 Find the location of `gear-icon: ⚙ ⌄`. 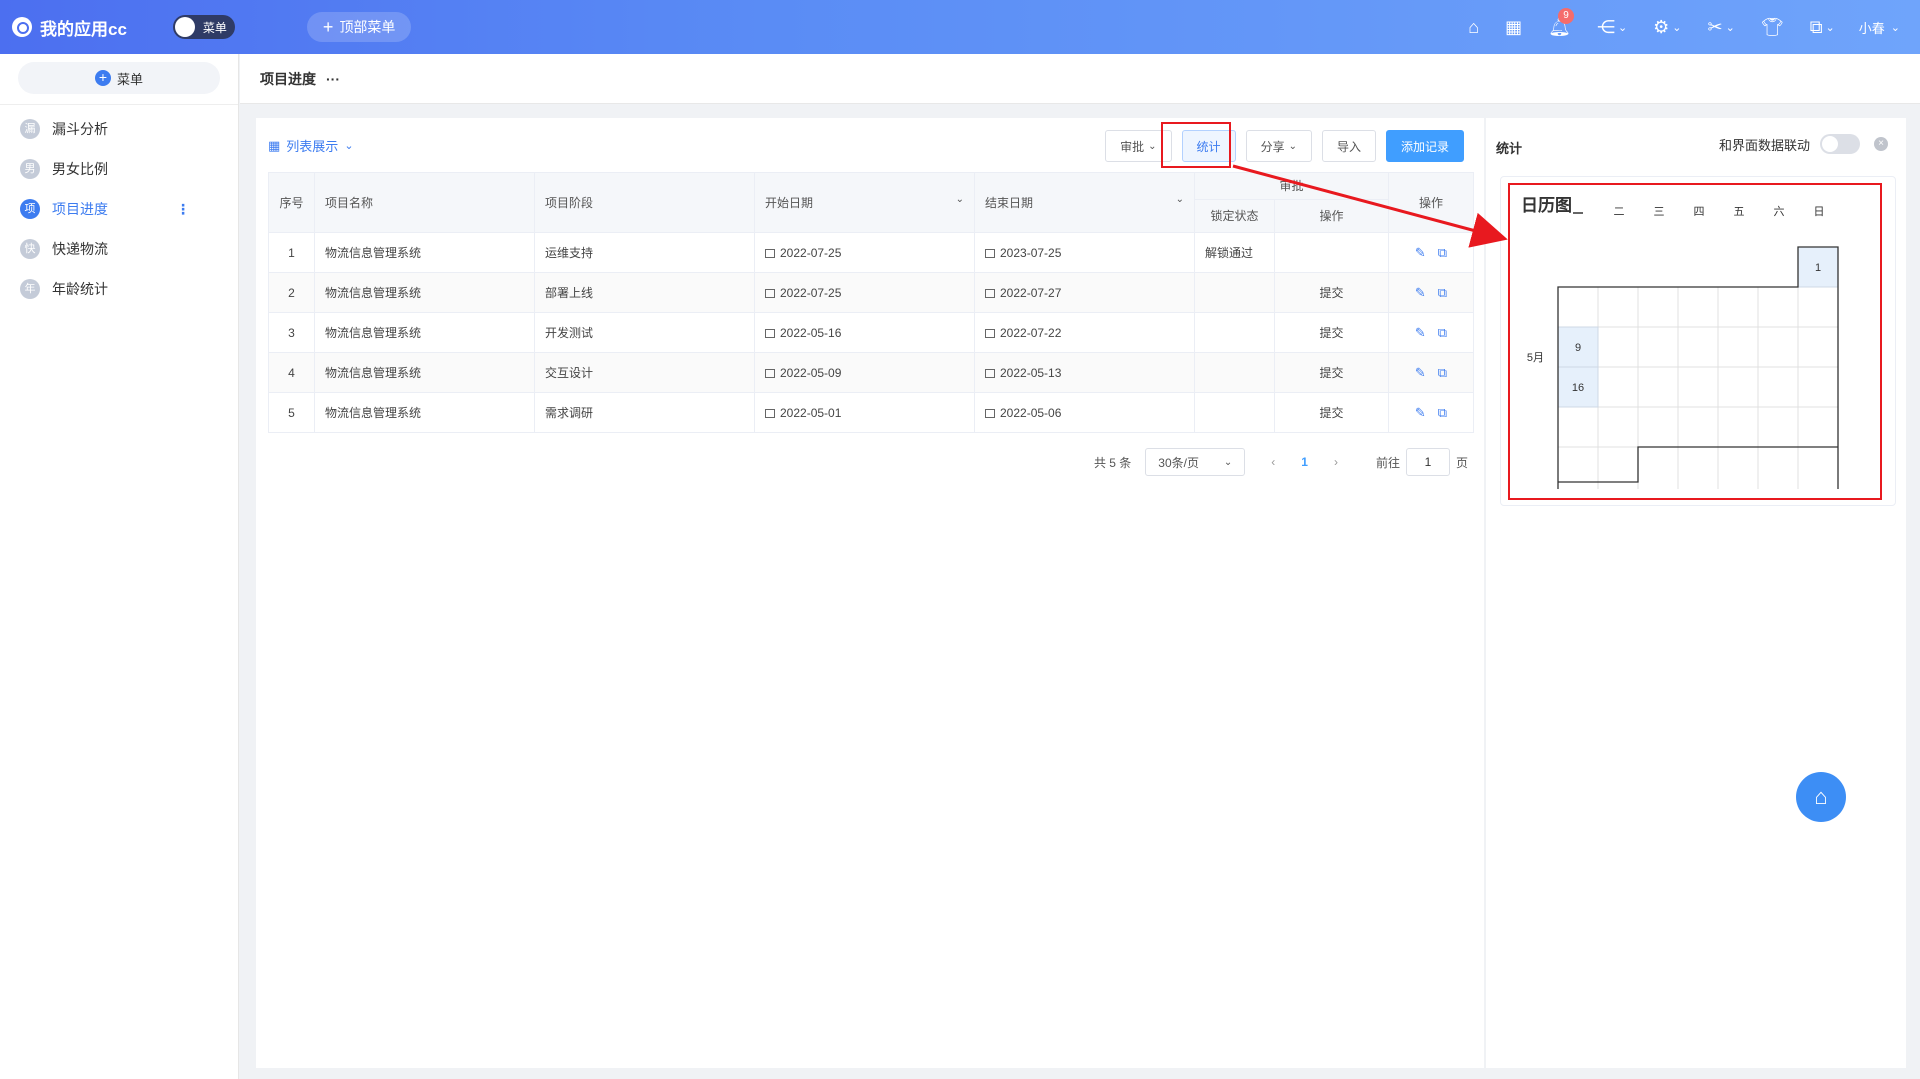

gear-icon: ⚙ ⌄ is located at coordinates (1667, 27).